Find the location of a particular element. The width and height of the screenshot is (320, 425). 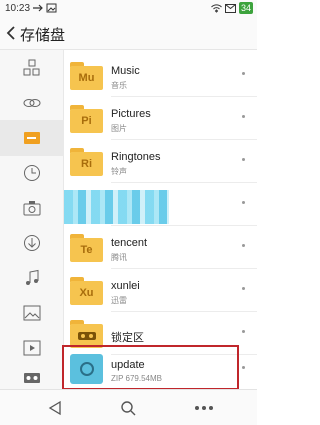

sidebar-item-download is located at coordinates (32, 243).